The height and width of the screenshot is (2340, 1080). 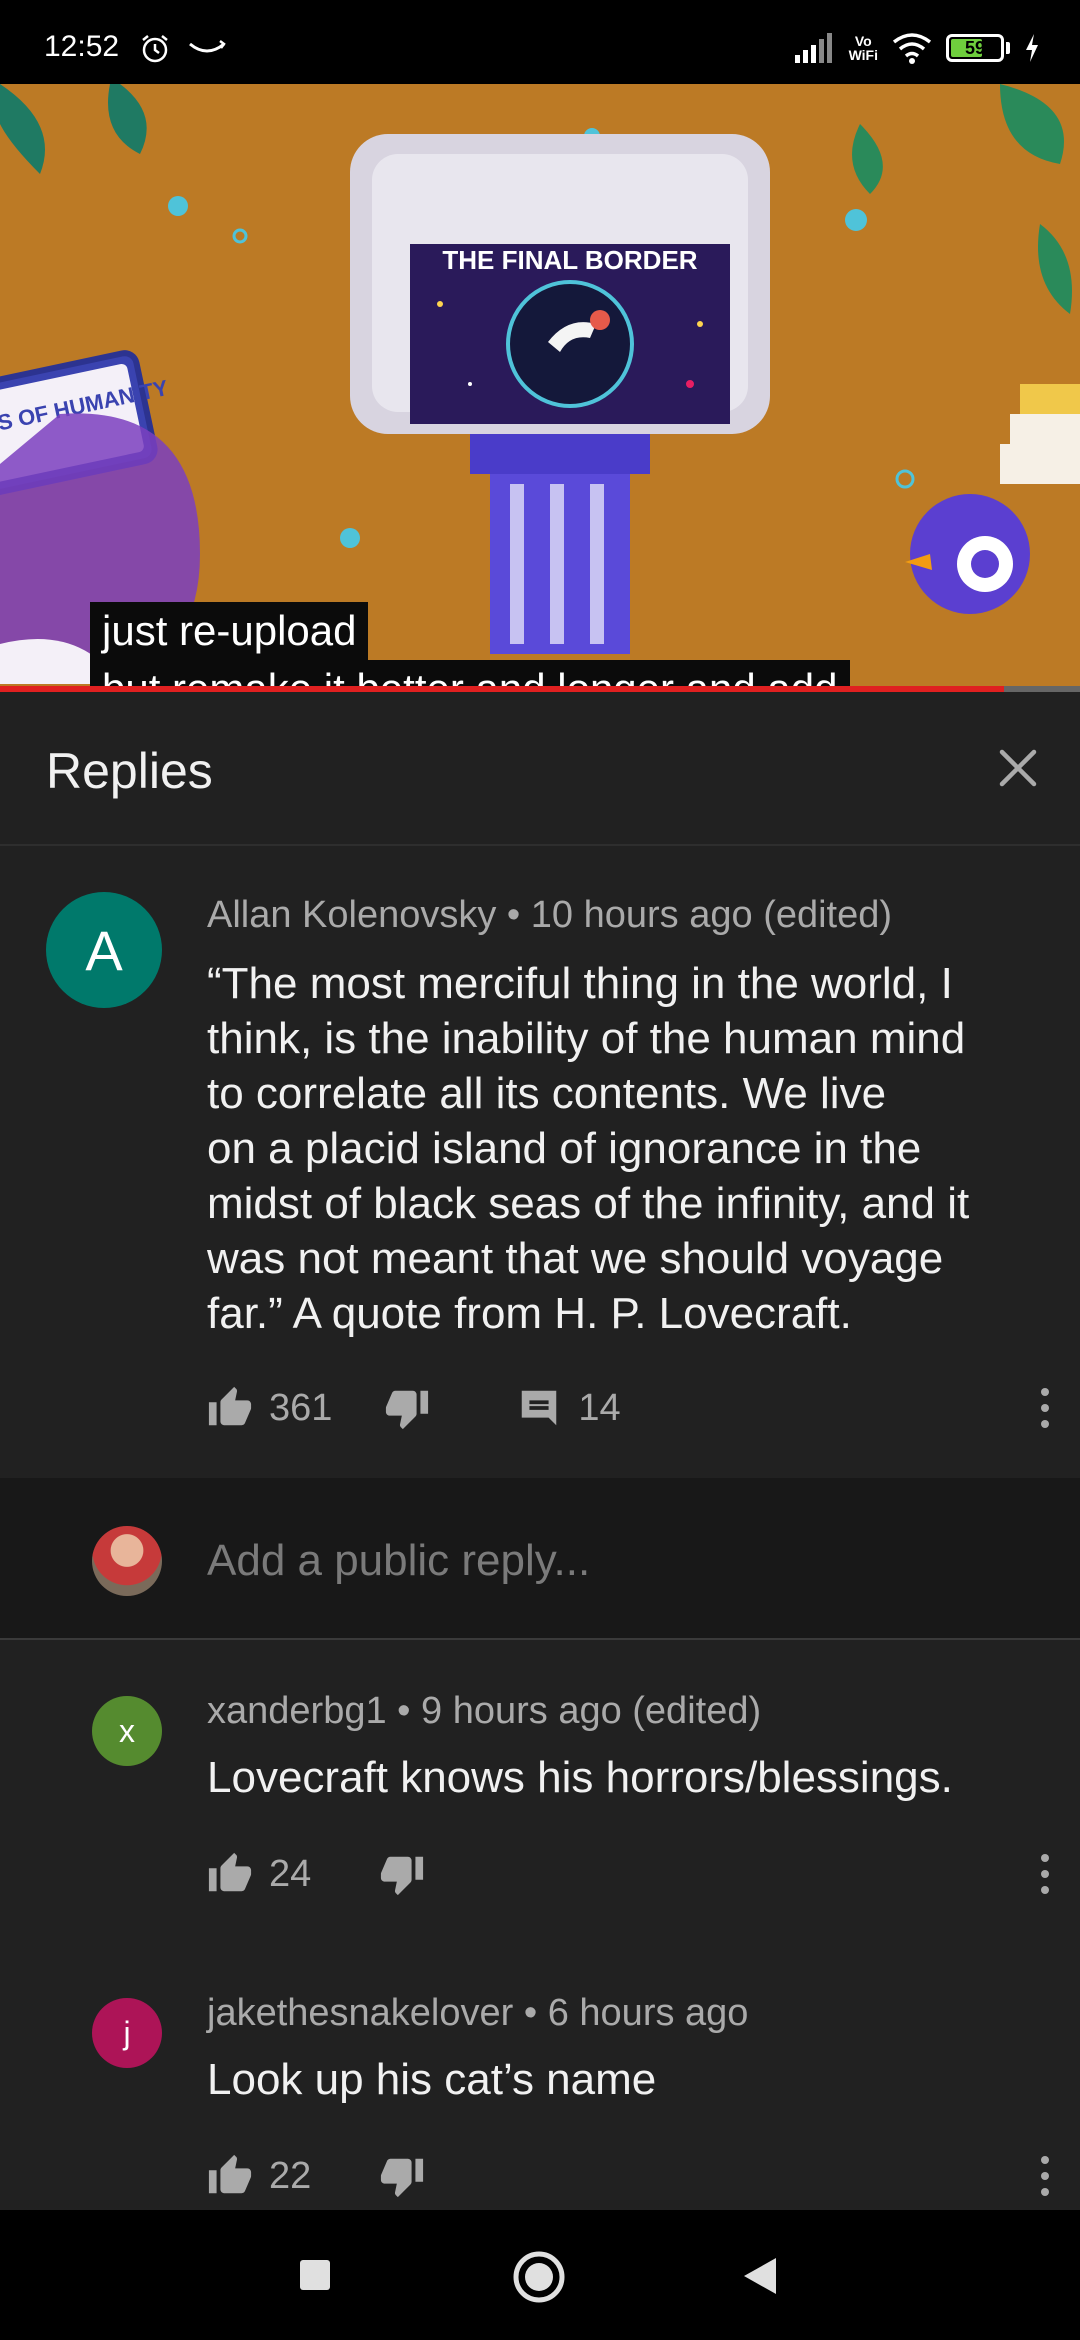 I want to click on comment-text-line: “The most merciful thing in the world, I, so click(x=580, y=983).